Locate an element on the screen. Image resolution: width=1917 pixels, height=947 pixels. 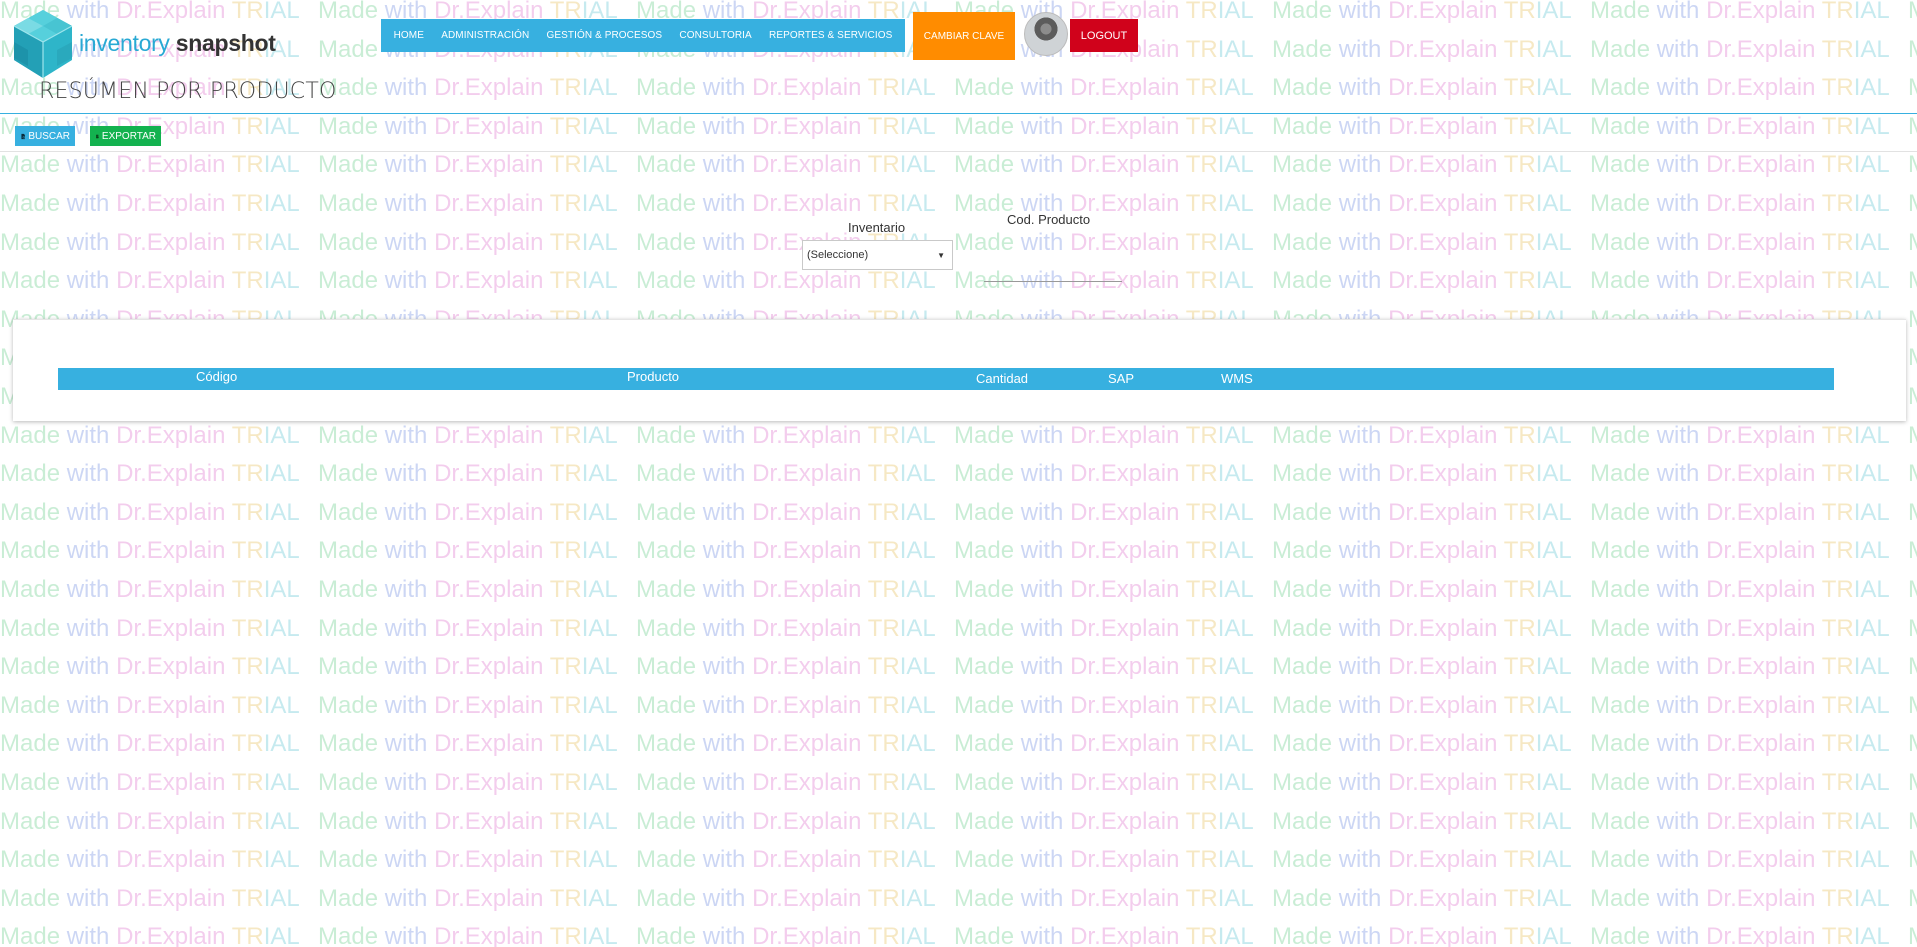
nav-item-reportes-servicios: REPORTES & SERVICIOS is located at coordinates (830, 35).